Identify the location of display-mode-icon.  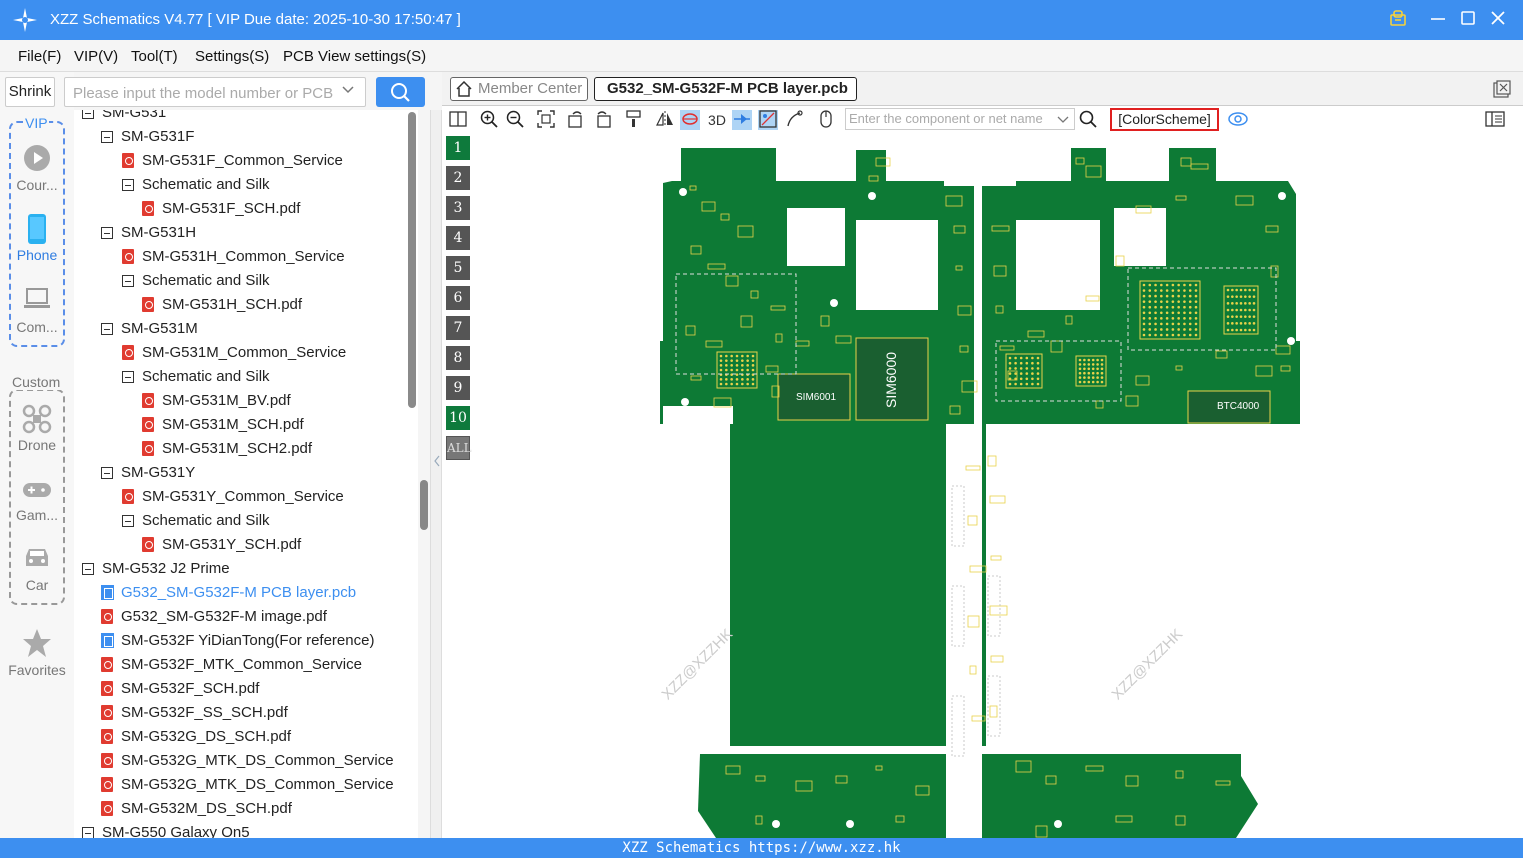
(768, 120).